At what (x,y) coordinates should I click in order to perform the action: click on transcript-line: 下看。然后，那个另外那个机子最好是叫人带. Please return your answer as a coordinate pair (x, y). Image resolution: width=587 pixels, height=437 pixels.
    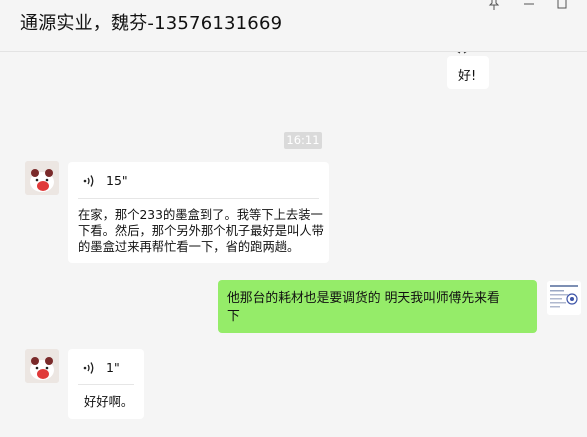
    Looking at the image, I should click on (201, 231).